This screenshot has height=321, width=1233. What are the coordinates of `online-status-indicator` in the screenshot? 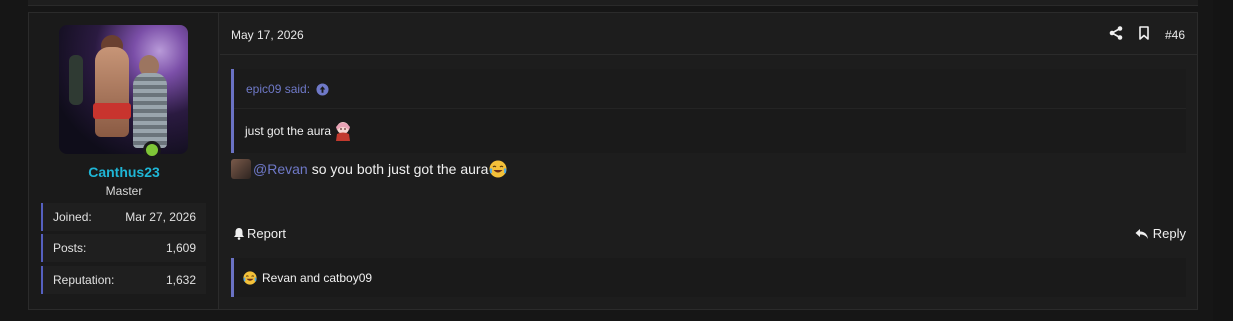 It's located at (152, 150).